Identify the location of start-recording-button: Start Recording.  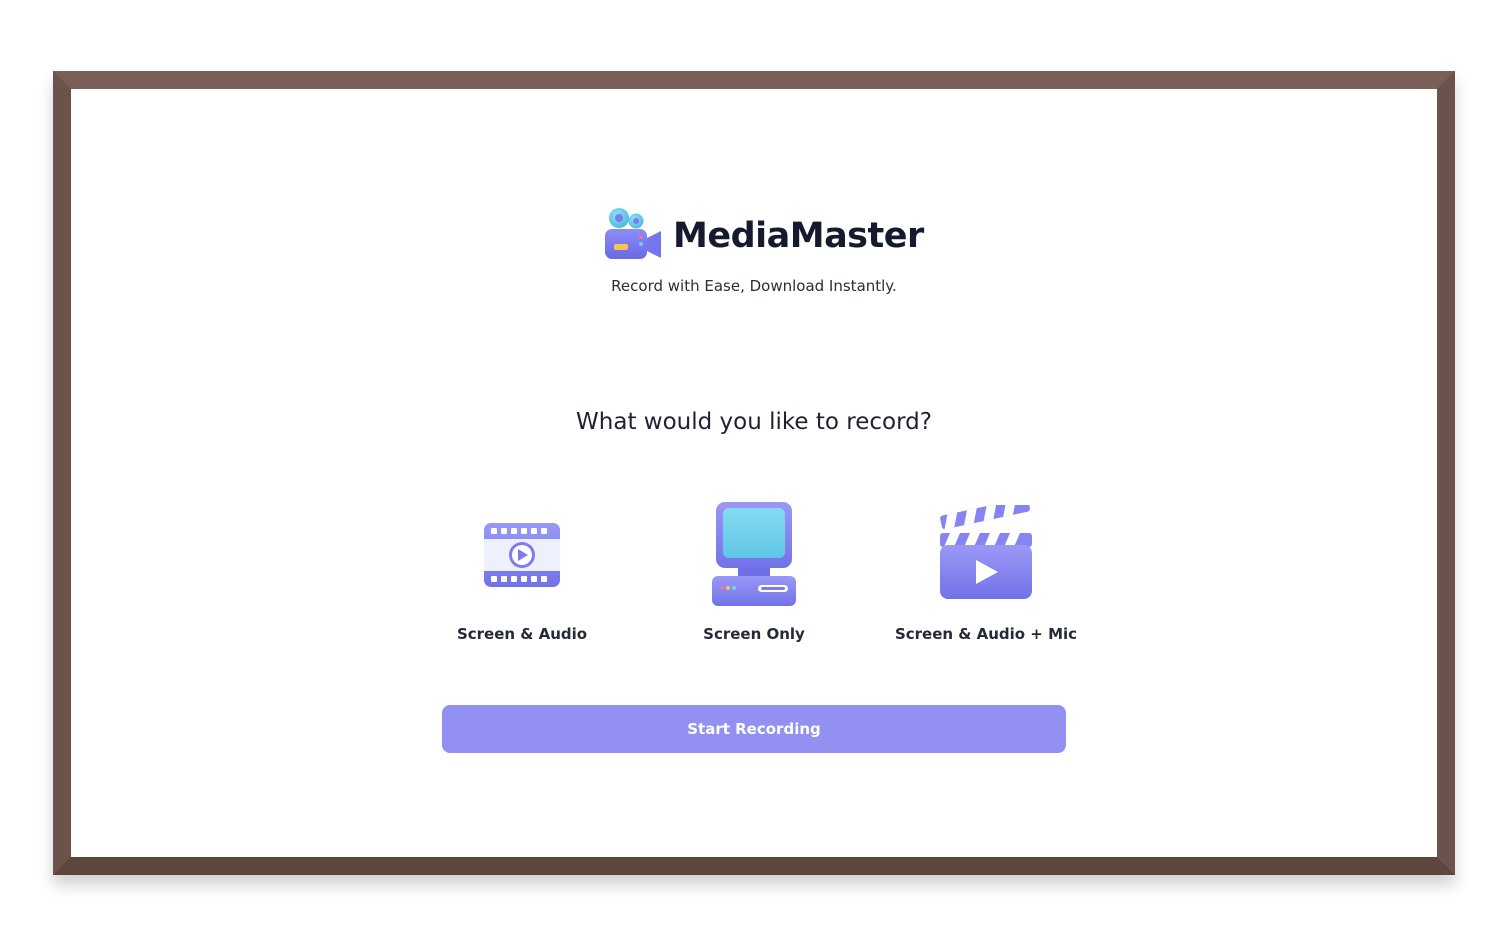
(754, 729).